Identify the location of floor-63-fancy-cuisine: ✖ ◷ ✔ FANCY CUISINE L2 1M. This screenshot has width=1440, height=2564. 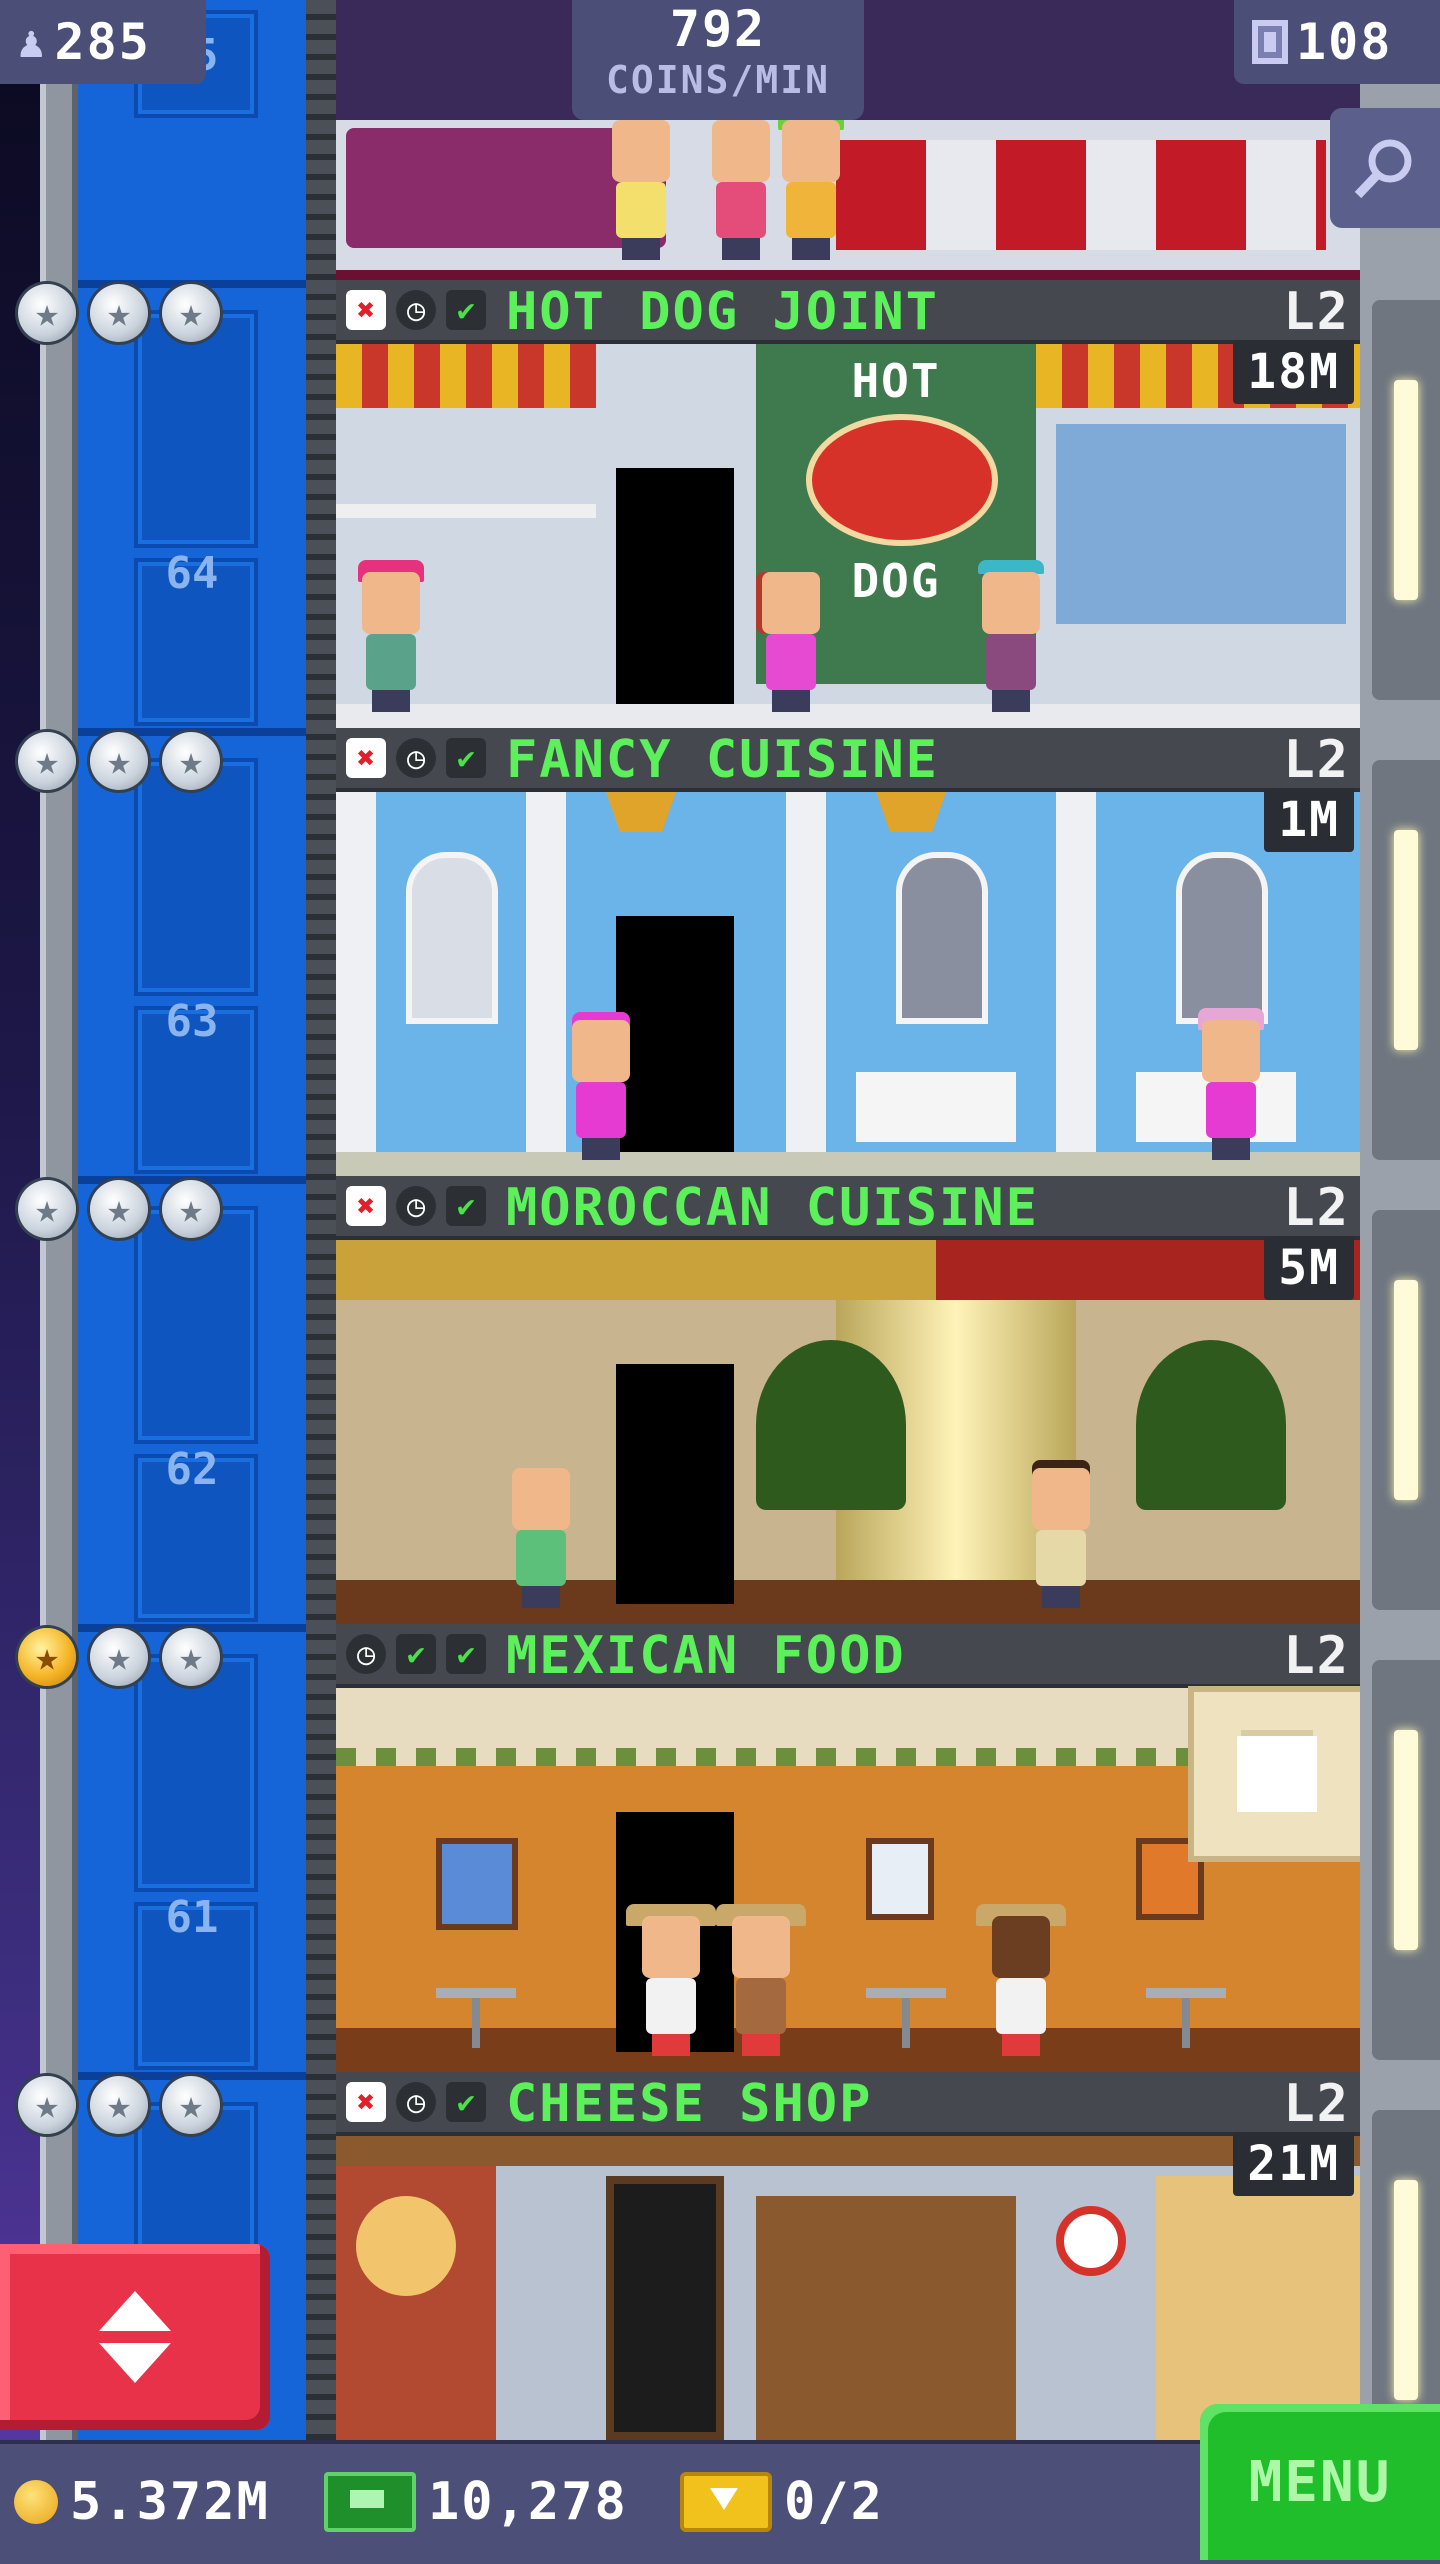
(848, 952).